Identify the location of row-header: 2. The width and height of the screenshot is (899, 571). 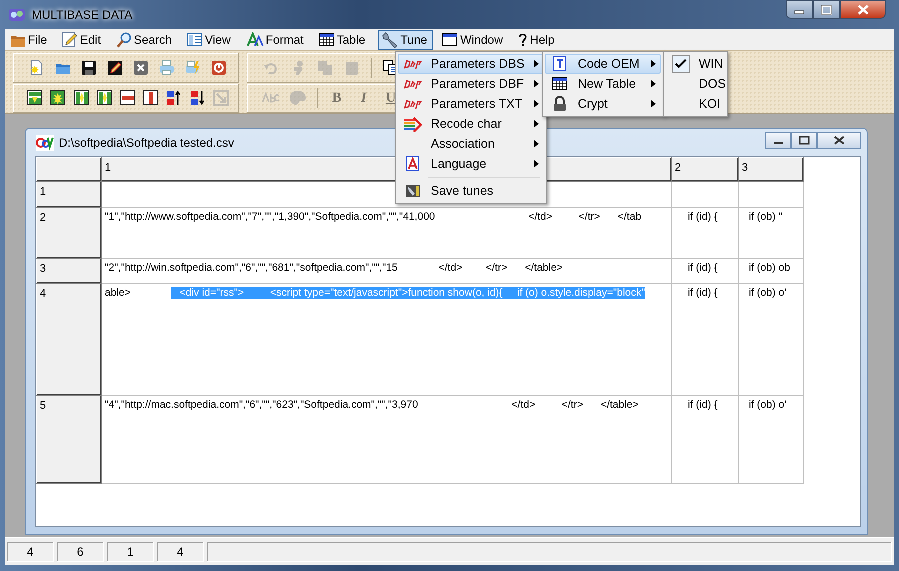
(69, 233).